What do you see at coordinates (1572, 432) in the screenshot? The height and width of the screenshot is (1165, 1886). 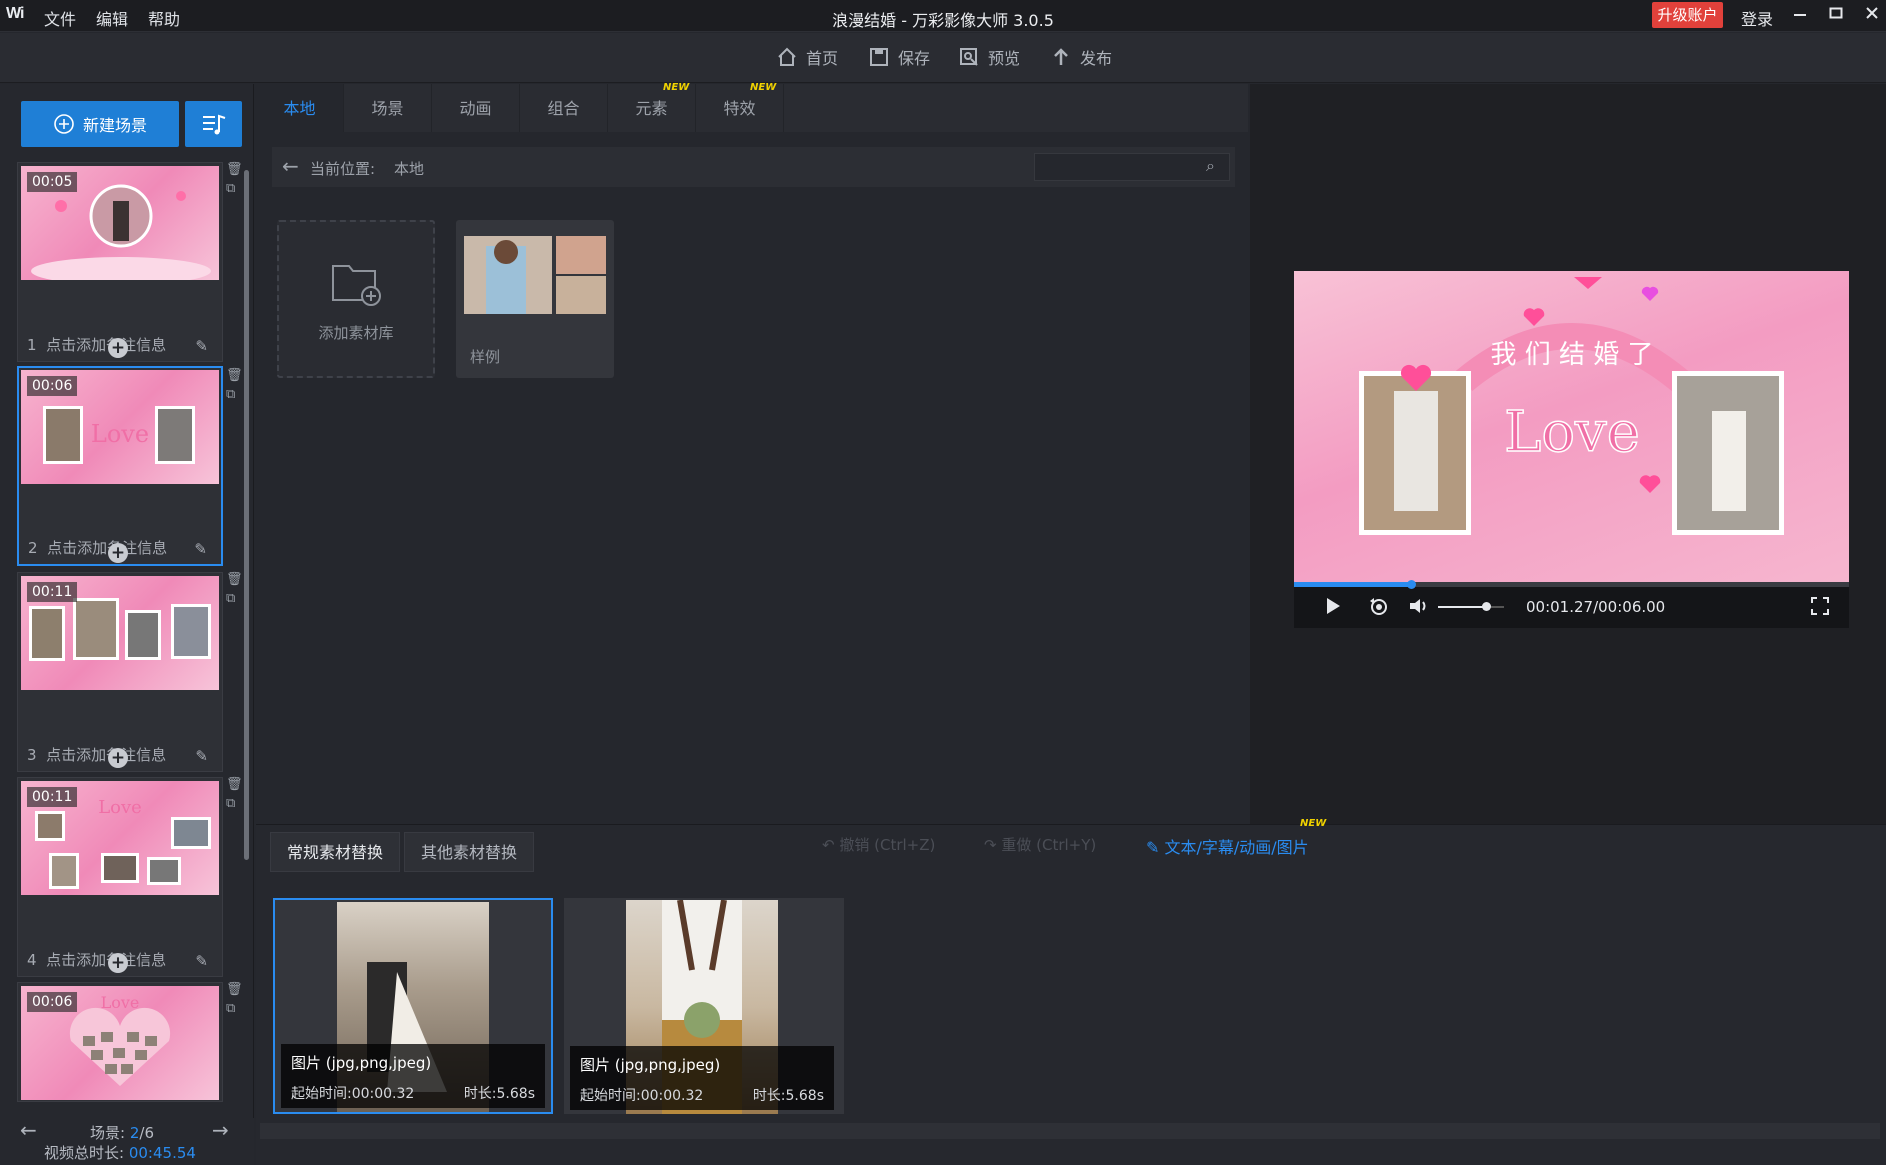 I see `love-text: Love` at bounding box center [1572, 432].